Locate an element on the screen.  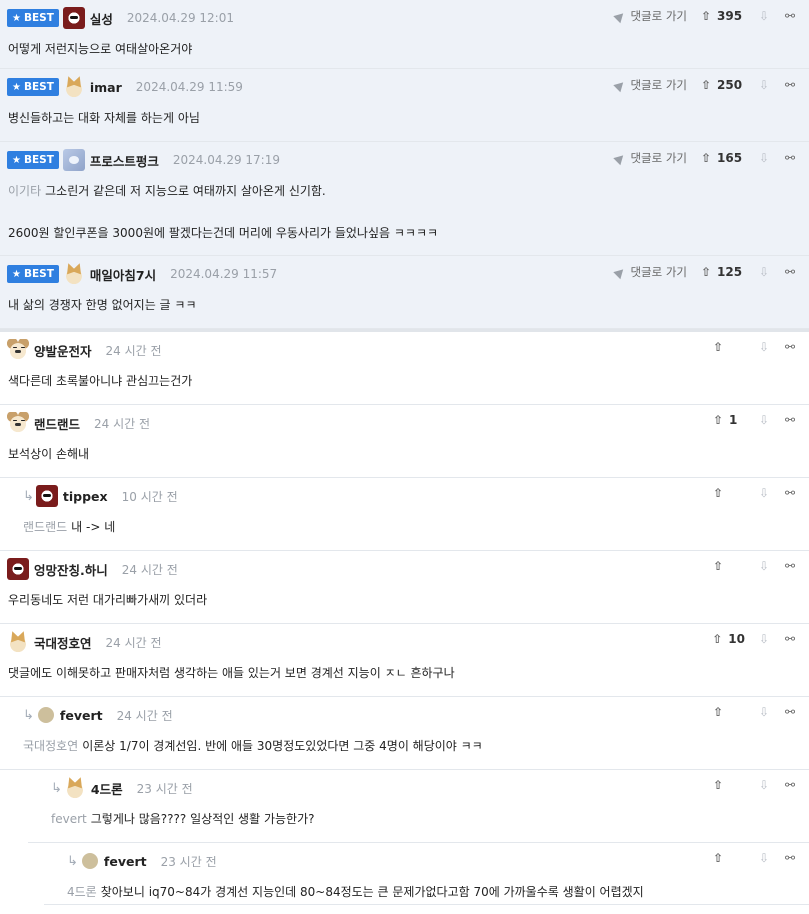
nickname: 양발운전자 is located at coordinates (63, 350).